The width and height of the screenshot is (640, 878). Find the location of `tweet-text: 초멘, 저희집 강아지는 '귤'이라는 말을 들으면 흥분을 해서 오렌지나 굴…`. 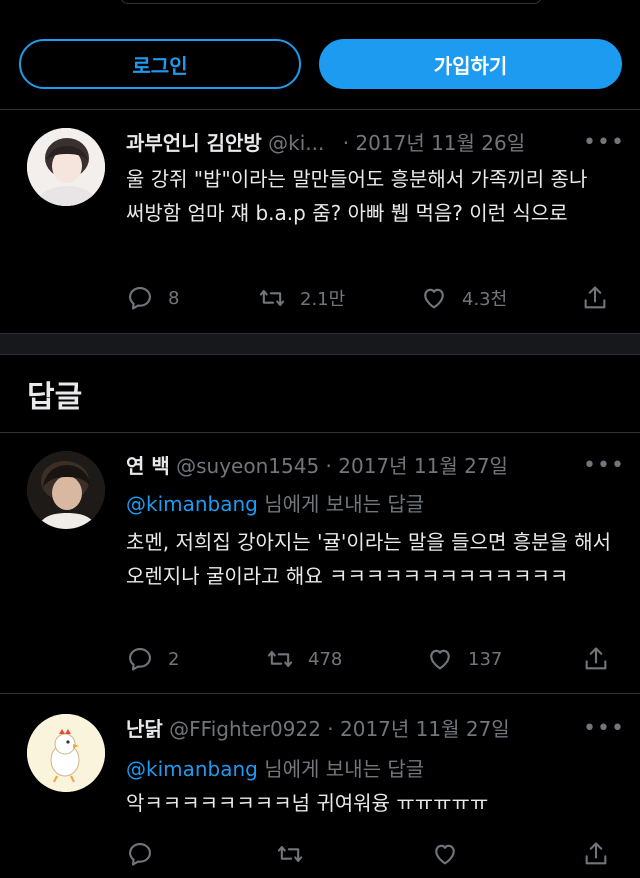

tweet-text: 초멘, 저희집 강아지는 '귤'이라는 말을 들으면 흥분을 해서 오렌지나 굴… is located at coordinates (369, 559).